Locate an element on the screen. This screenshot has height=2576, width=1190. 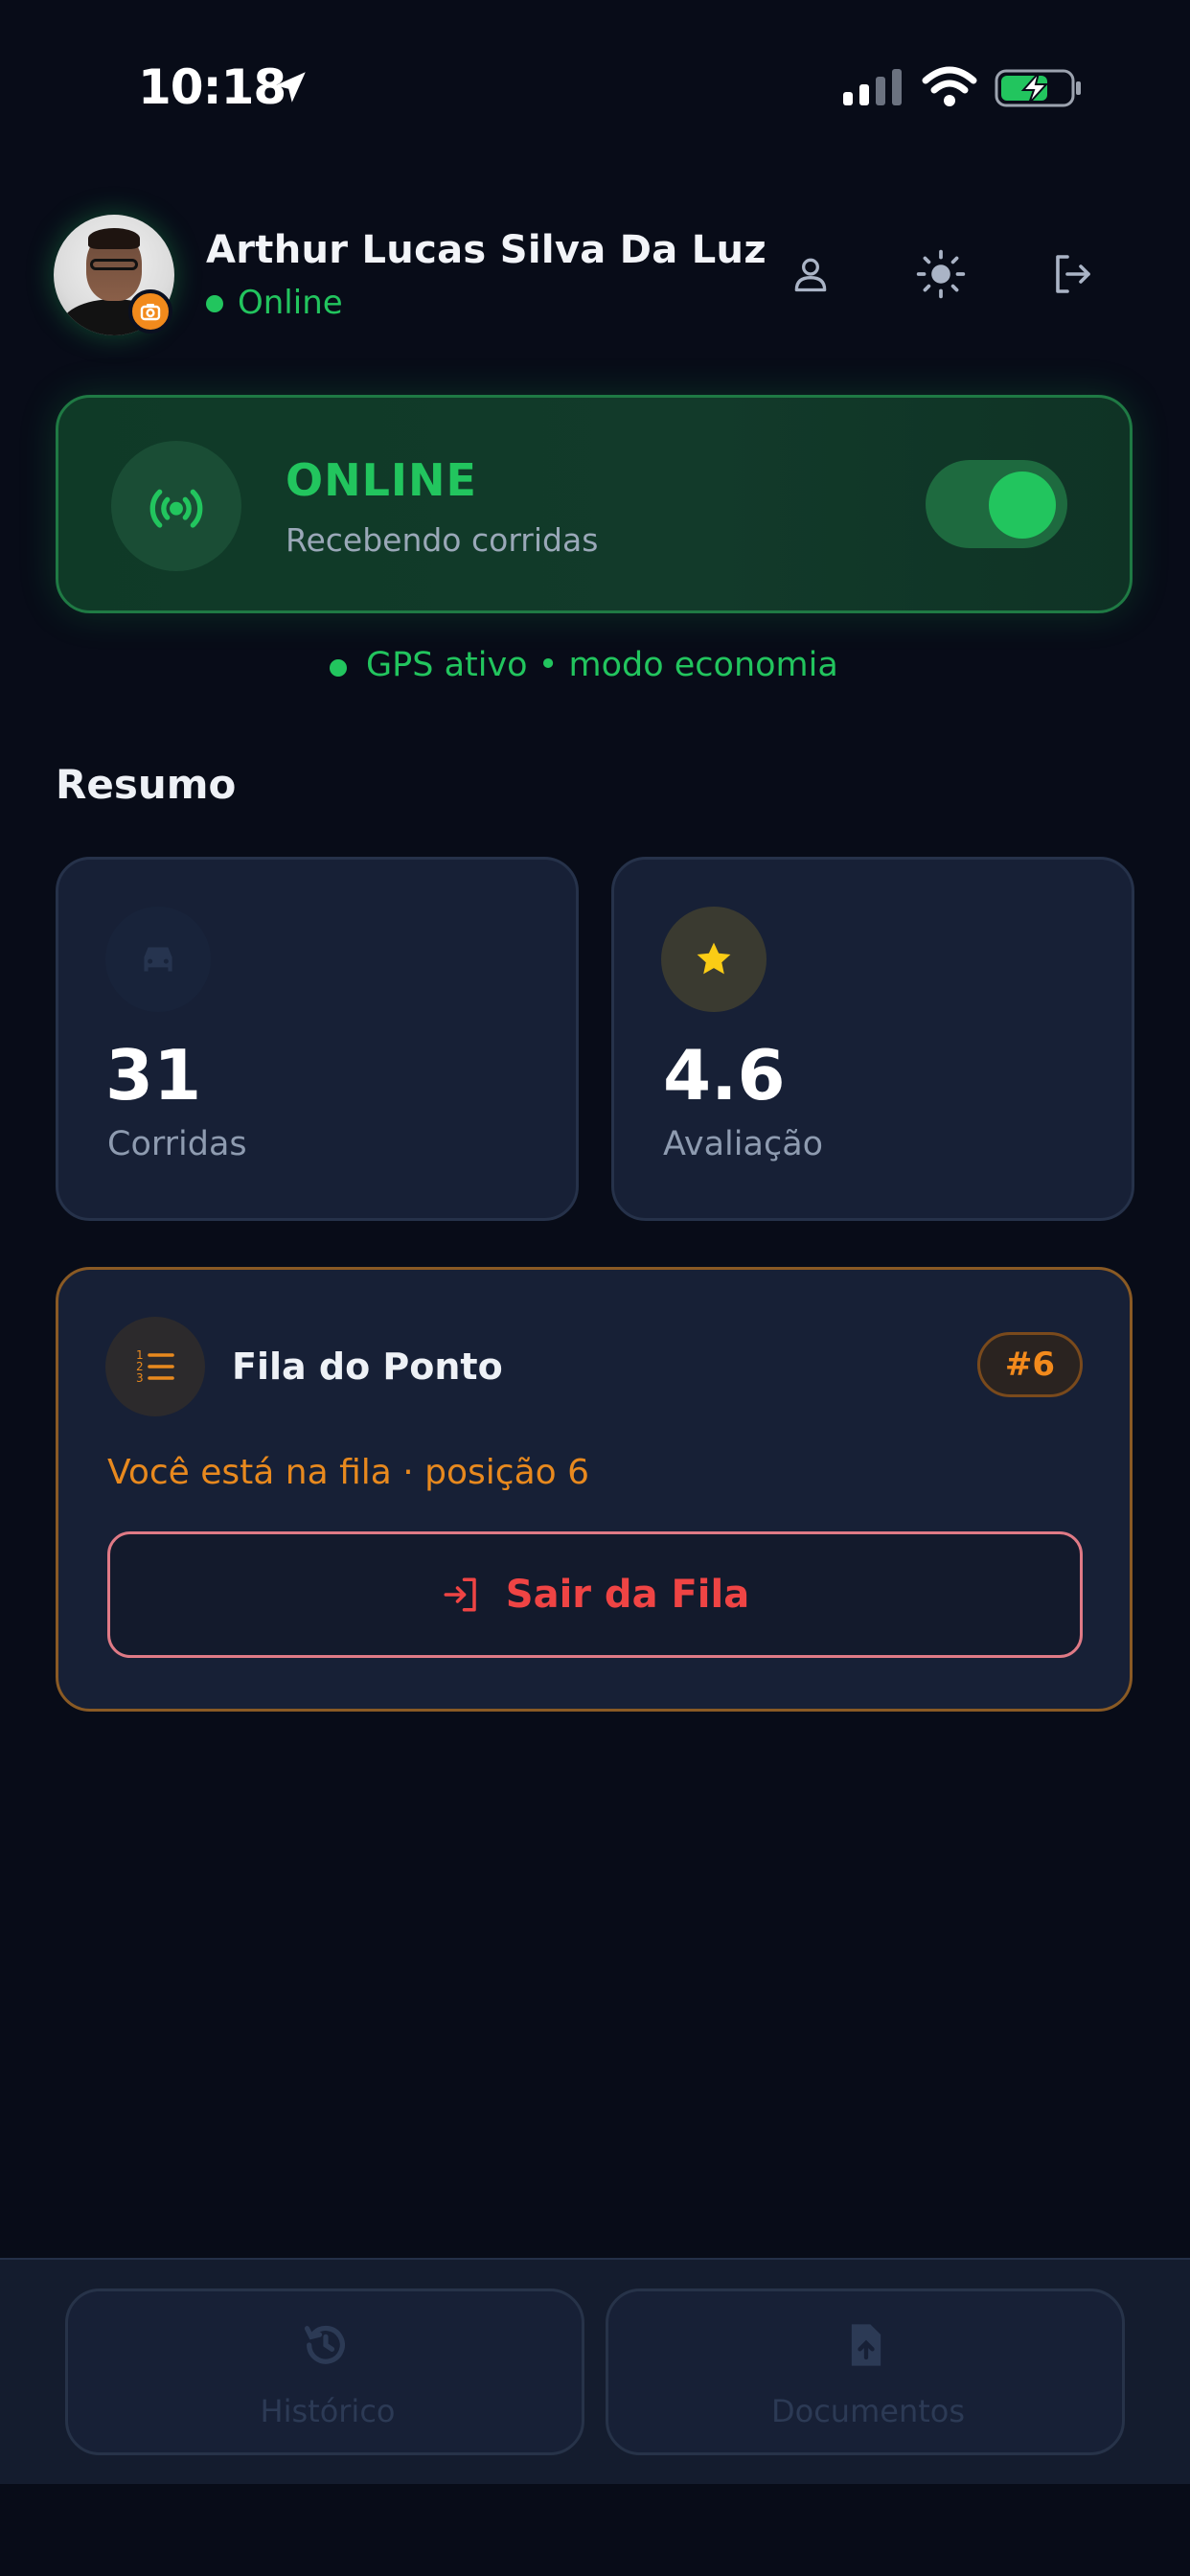
document-upload-icon is located at coordinates (866, 2345).